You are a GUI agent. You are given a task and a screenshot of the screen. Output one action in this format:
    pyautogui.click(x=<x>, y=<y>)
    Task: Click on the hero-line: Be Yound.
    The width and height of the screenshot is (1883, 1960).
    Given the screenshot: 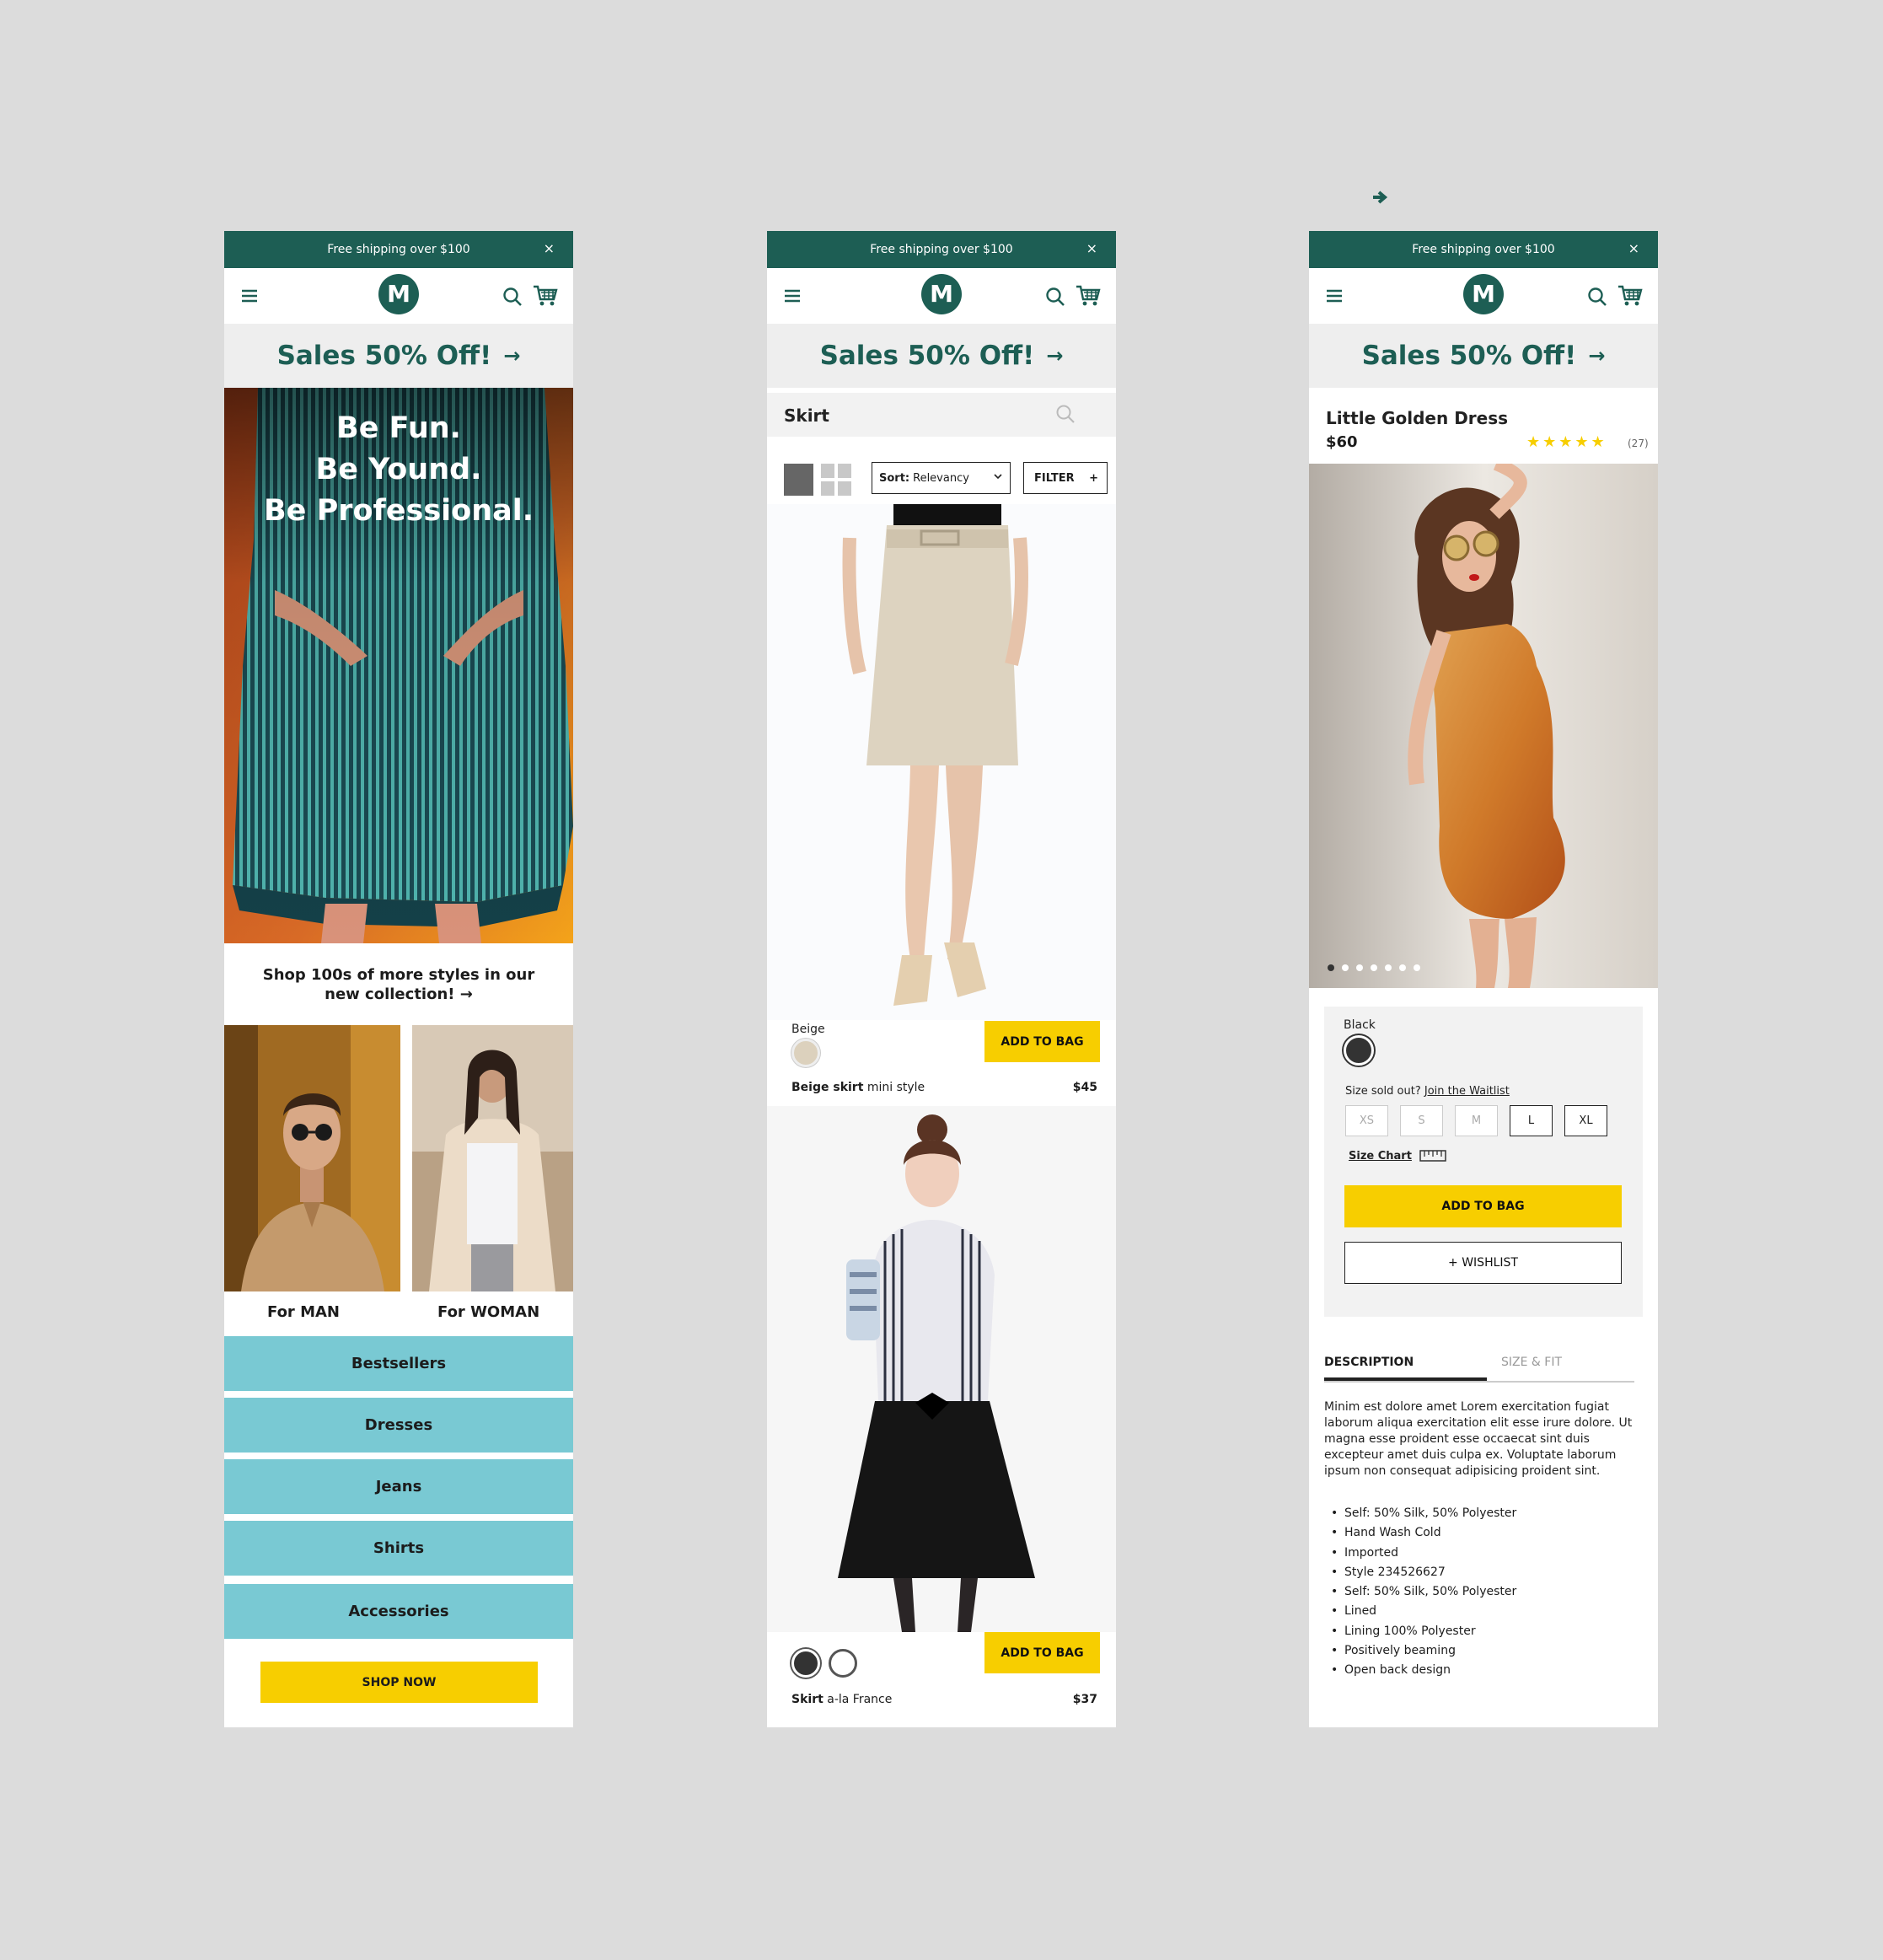 What is the action you would take?
    pyautogui.click(x=398, y=470)
    